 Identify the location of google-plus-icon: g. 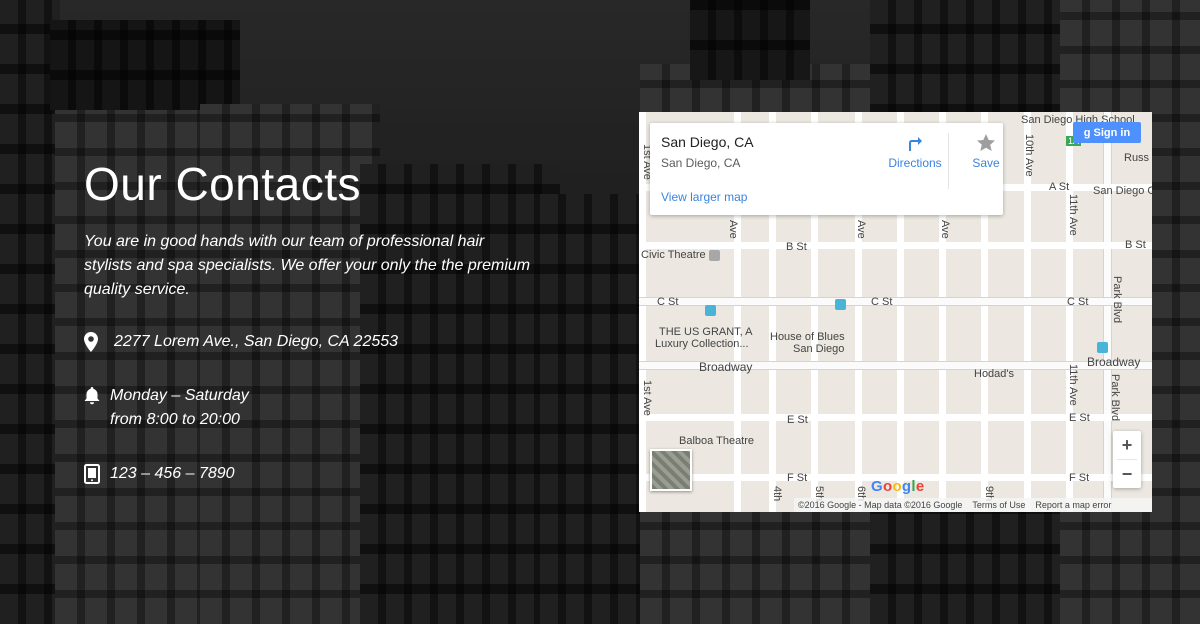
(1087, 132).